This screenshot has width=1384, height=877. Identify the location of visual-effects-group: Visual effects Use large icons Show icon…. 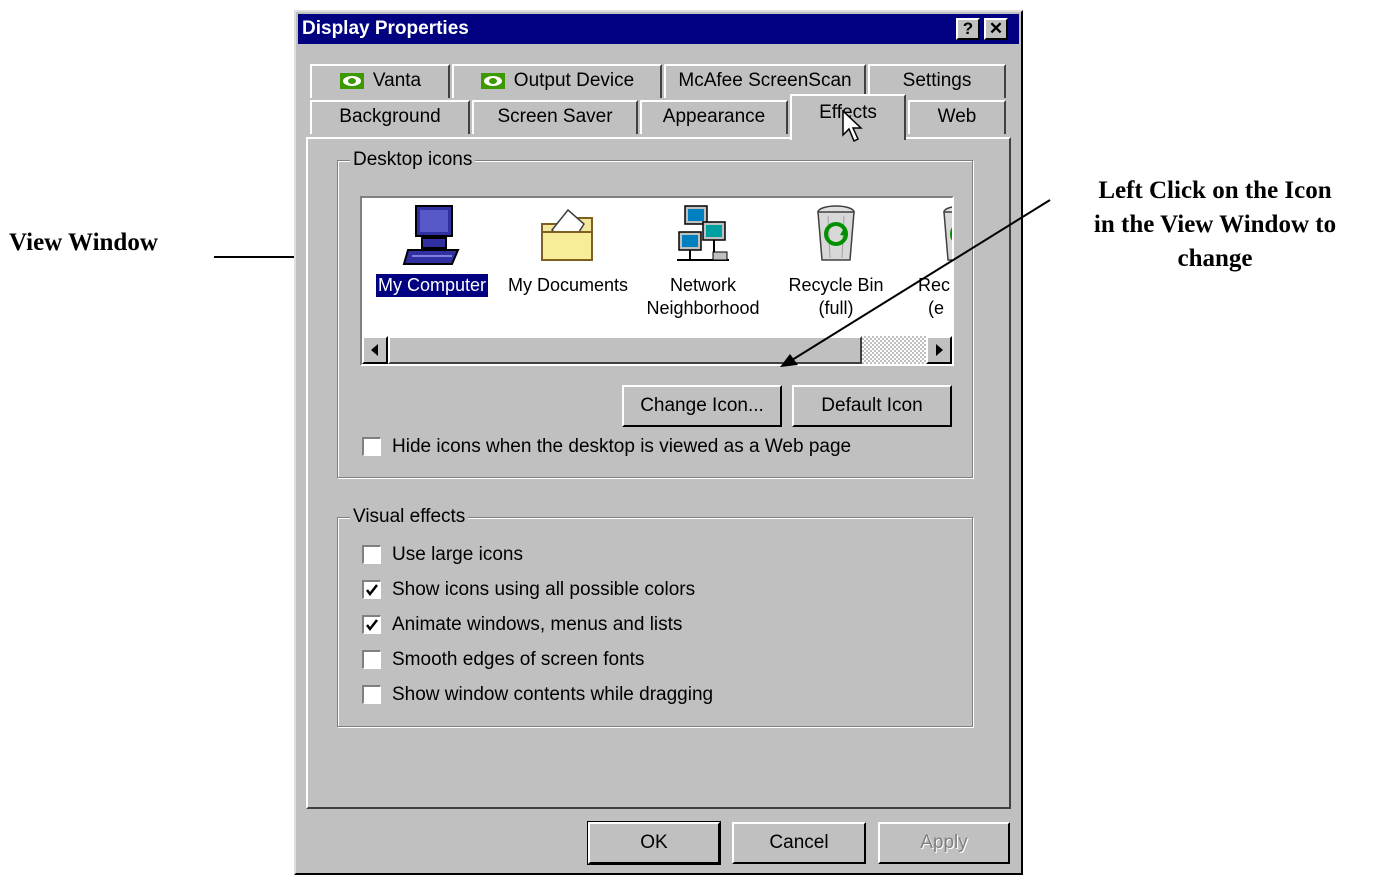
(655, 616).